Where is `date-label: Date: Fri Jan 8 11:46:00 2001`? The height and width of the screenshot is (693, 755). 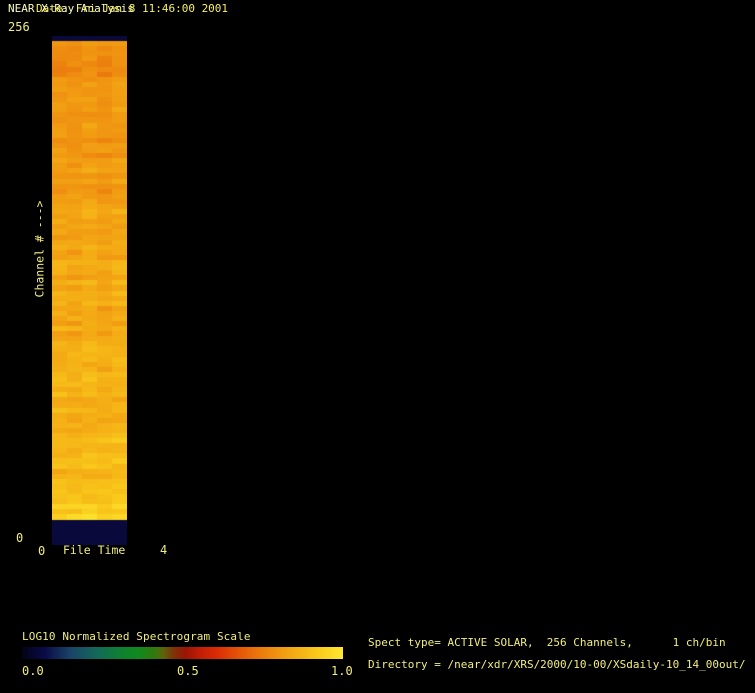 date-label: Date: Fri Jan 8 11:46:00 2001 is located at coordinates (132, 8).